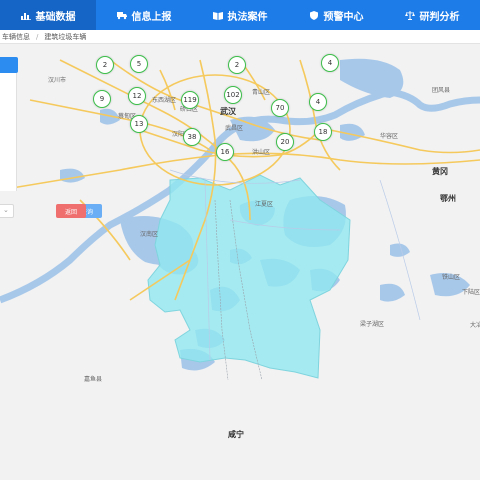  Describe the element at coordinates (55, 17) in the screenshot. I see `nav-item-label: 基础数据` at that location.